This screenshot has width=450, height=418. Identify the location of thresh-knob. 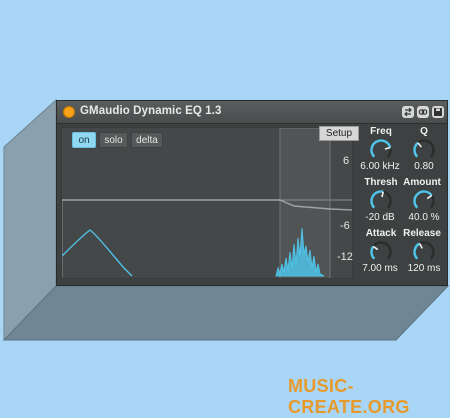
(381, 201).